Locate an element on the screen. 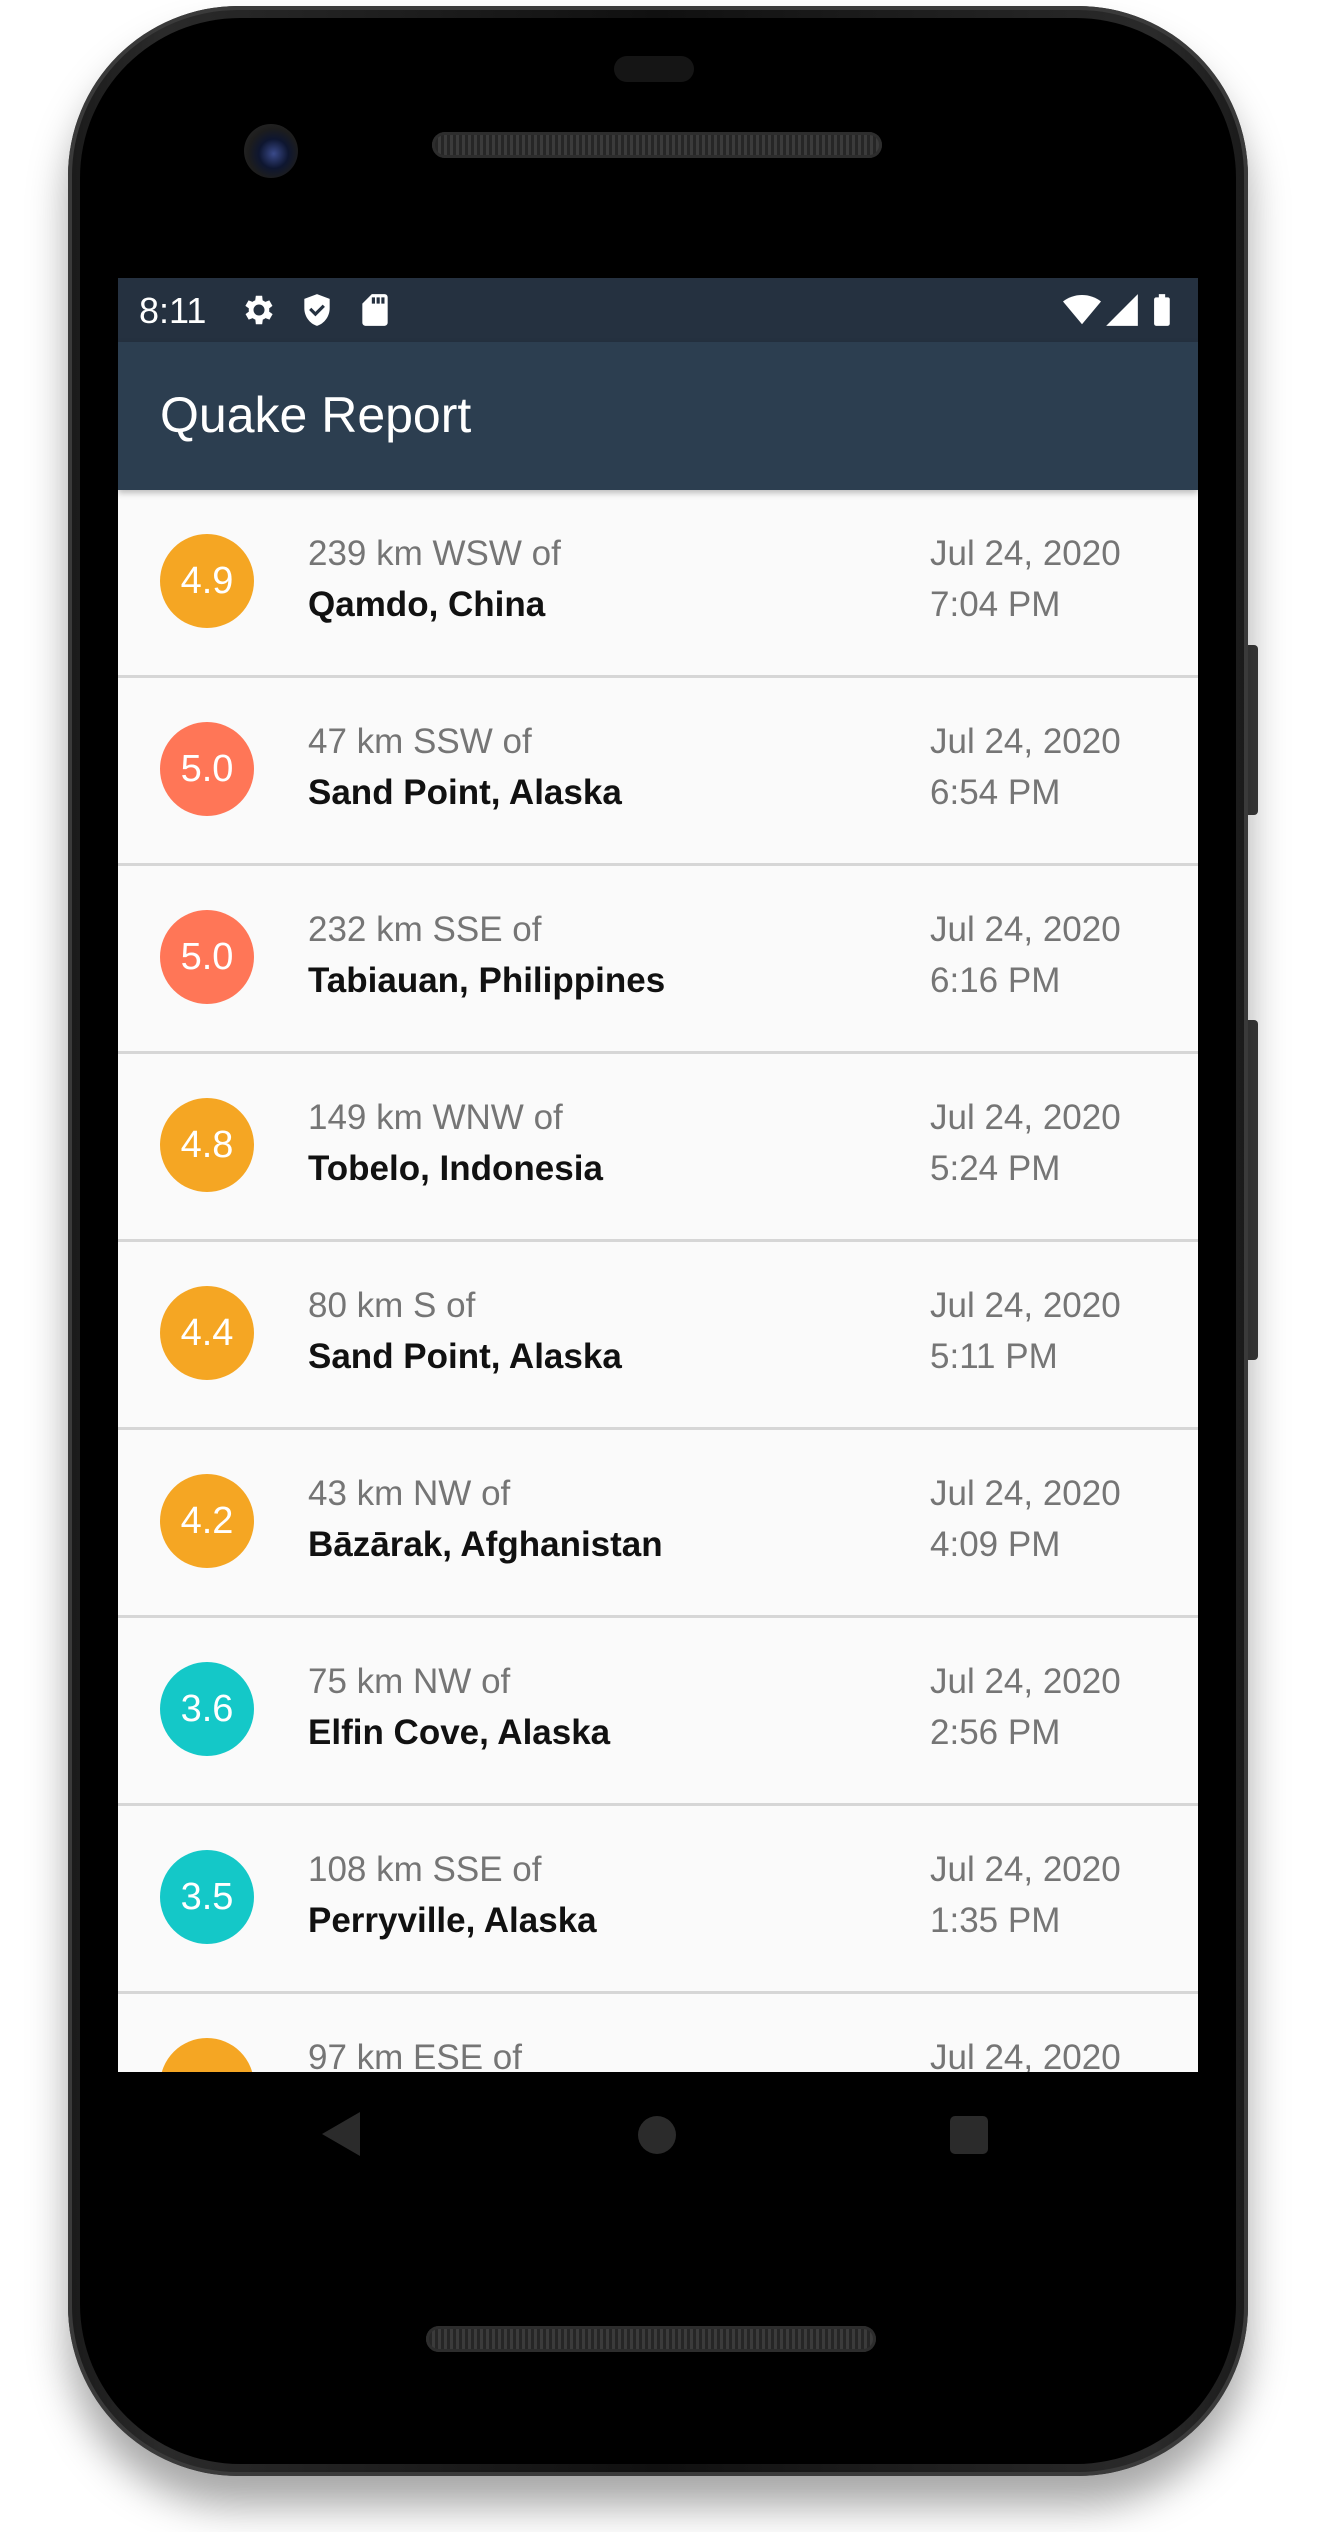 The image size is (1330, 2532). app-title: Quake Report is located at coordinates (316, 415).